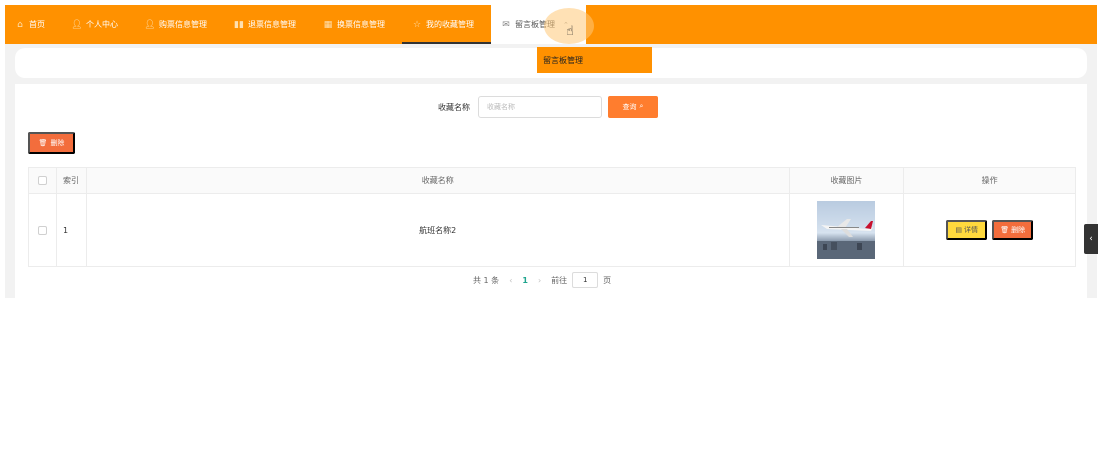 Image resolution: width=1102 pixels, height=469 pixels. What do you see at coordinates (566, 24) in the screenshot?
I see `chevron-up-icon: ⌃` at bounding box center [566, 24].